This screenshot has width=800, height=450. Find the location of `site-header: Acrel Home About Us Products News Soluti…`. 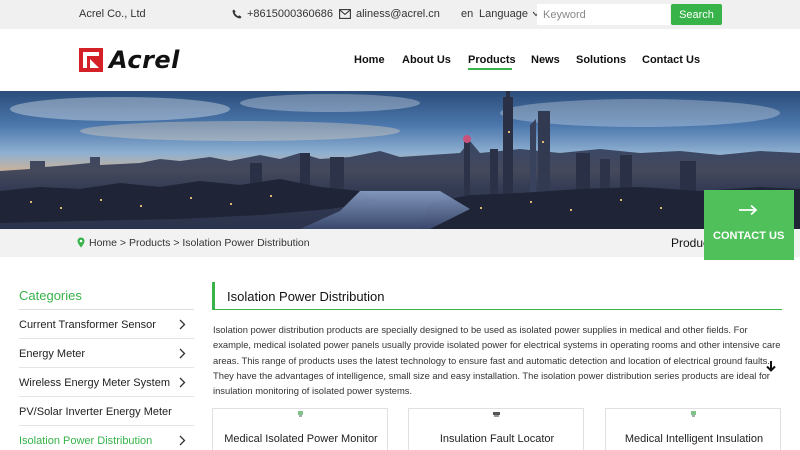

site-header: Acrel Home About Us Products News Soluti… is located at coordinates (400, 60).